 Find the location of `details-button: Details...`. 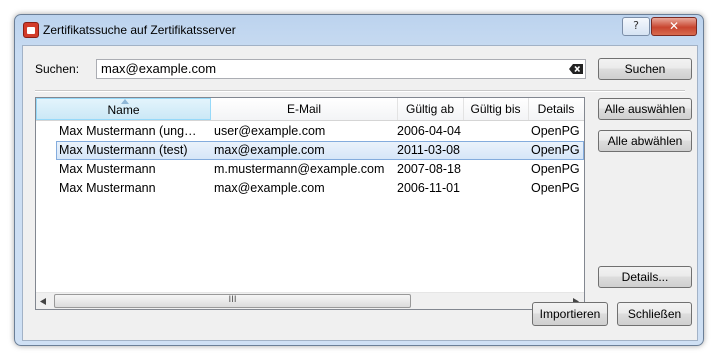

details-button: Details... is located at coordinates (645, 277).